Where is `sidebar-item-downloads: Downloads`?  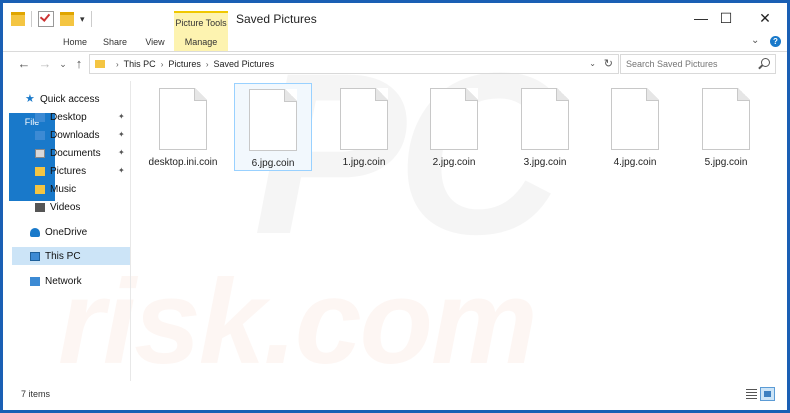 sidebar-item-downloads: Downloads is located at coordinates (82, 135).